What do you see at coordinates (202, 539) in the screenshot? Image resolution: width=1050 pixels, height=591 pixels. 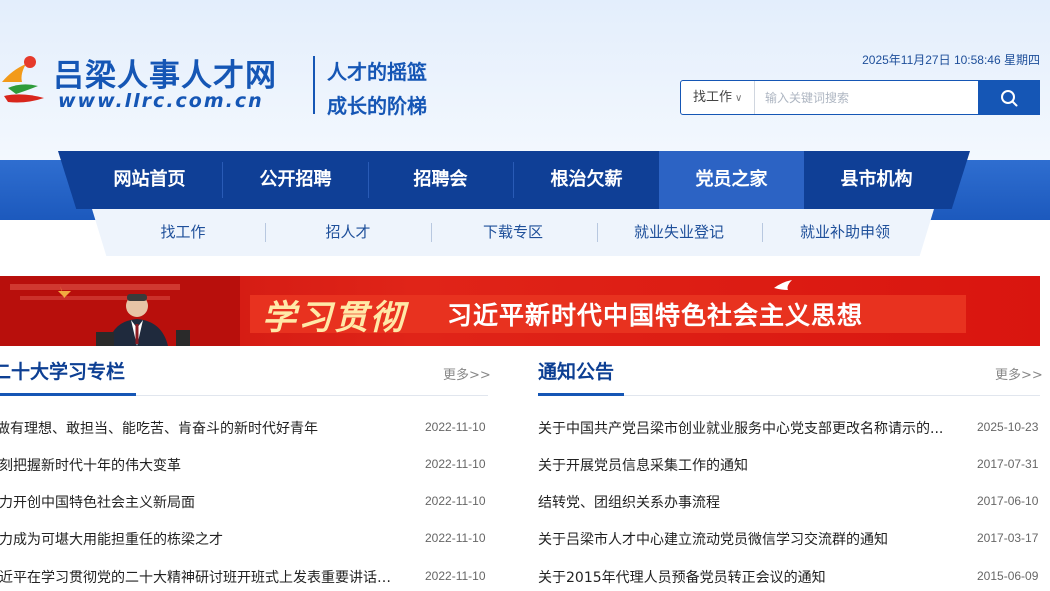 I see `study-item-4: 努力成为可堪大用能担重任的栋梁之才` at bounding box center [202, 539].